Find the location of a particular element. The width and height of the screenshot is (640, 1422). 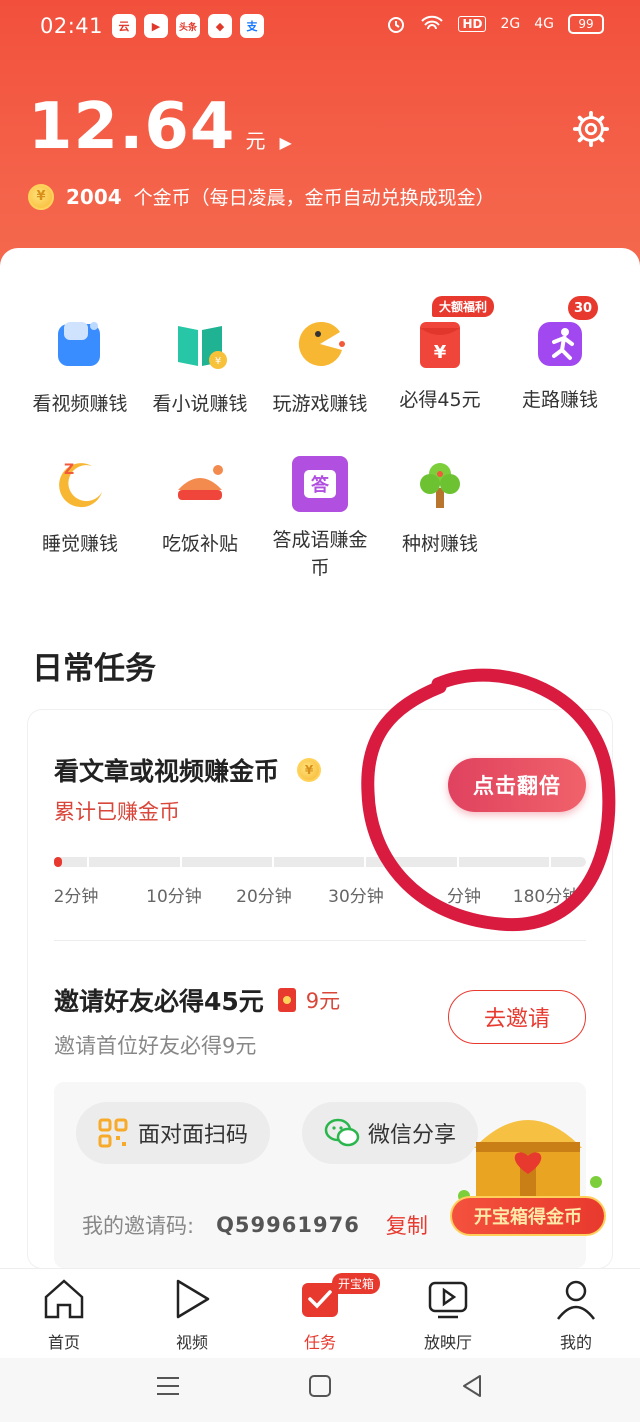

nav-item-profile: 我的 is located at coordinates (576, 1315).